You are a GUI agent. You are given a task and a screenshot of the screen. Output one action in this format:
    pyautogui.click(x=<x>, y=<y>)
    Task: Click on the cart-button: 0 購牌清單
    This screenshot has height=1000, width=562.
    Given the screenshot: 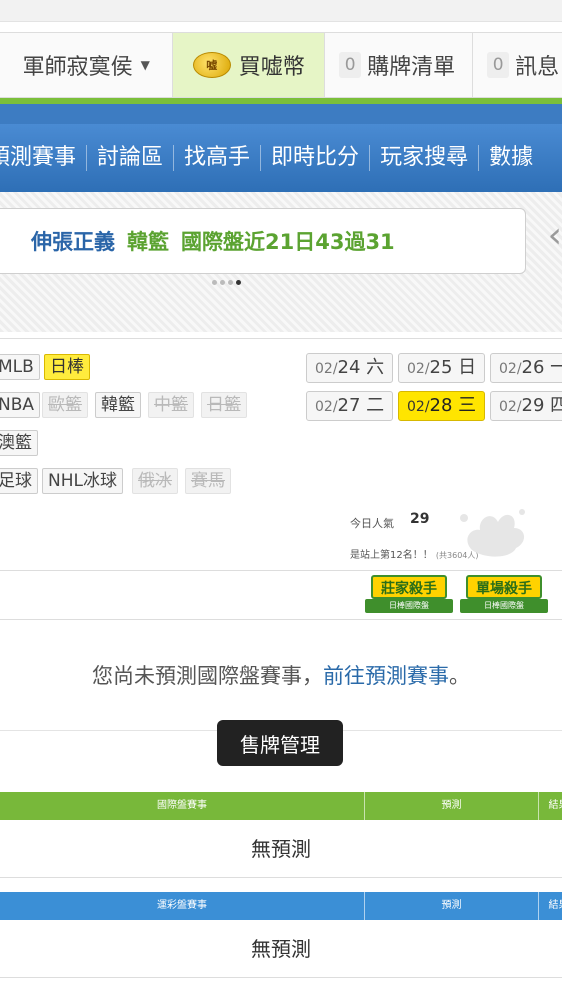 What is the action you would take?
    pyautogui.click(x=399, y=65)
    